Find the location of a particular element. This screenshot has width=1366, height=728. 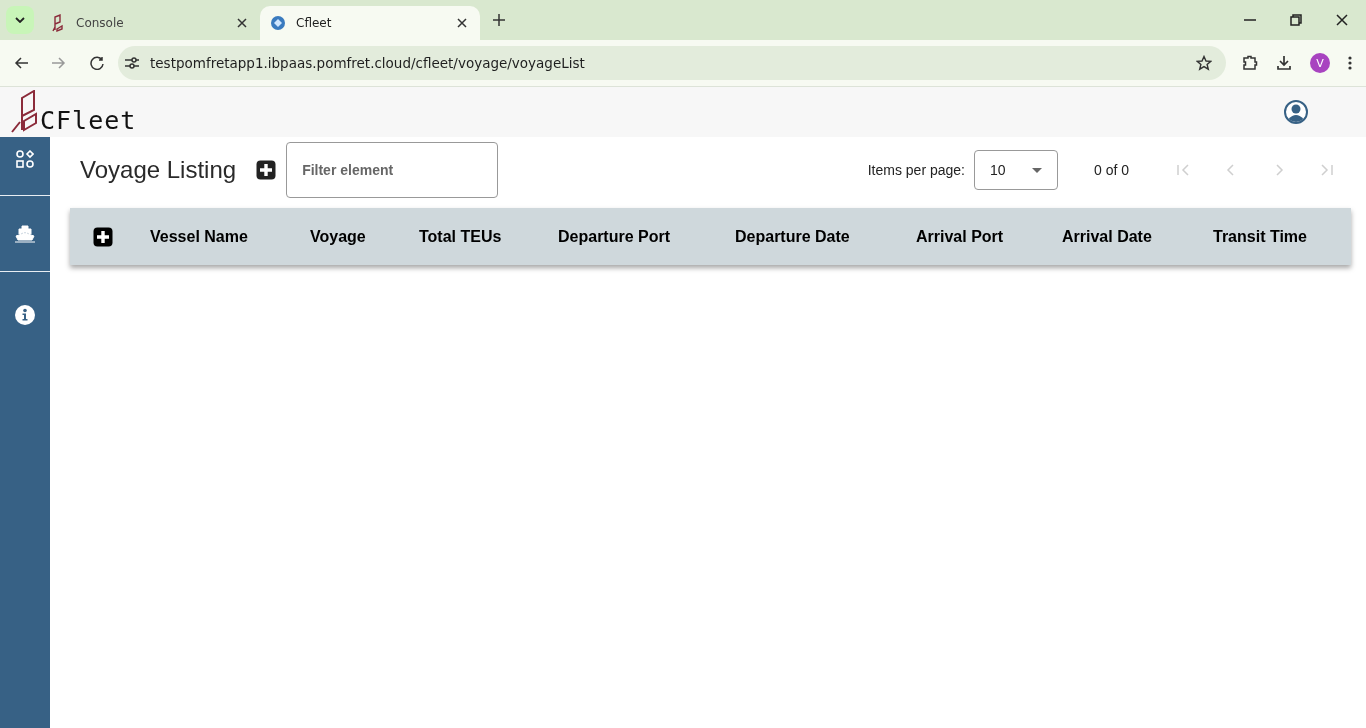

back-icon is located at coordinates (21, 63).